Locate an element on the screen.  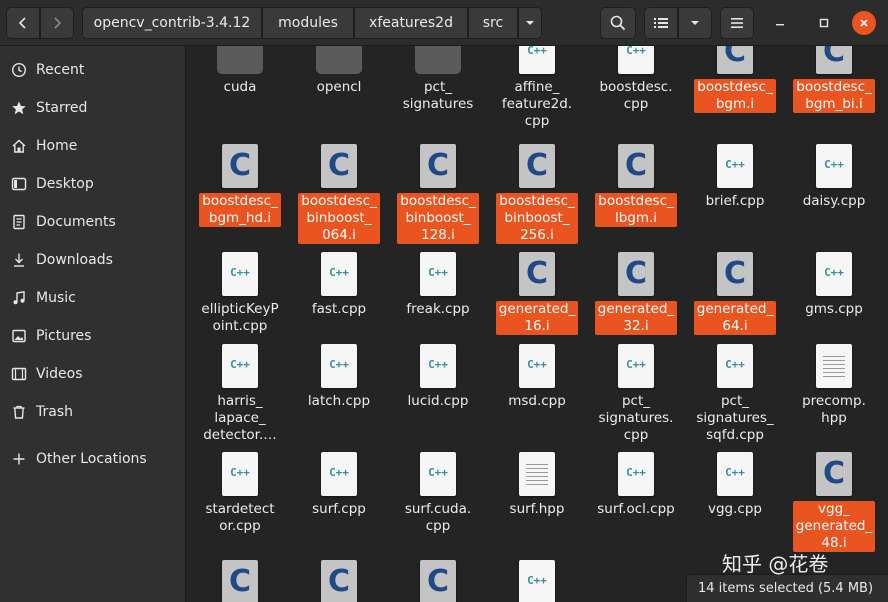
caret-down-icon is located at coordinates (530, 23).